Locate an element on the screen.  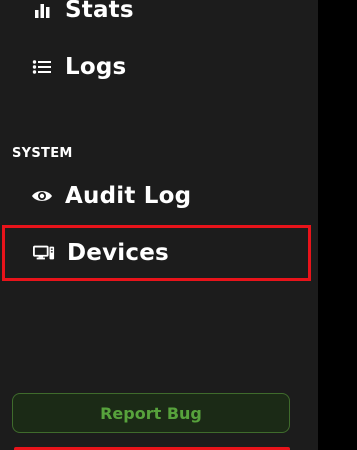
sidebar-item-label: Audit Log is located at coordinates (128, 196).